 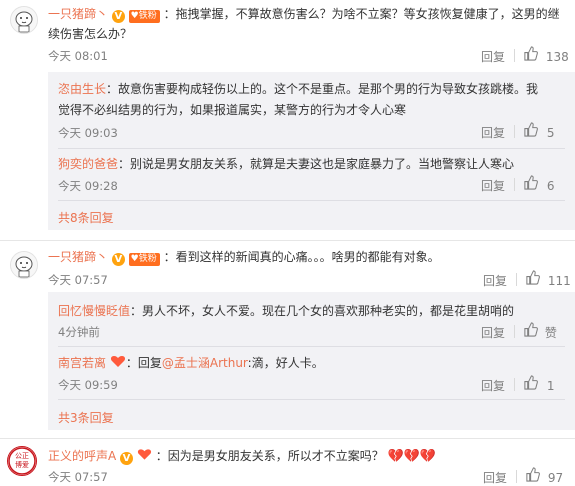 What do you see at coordinates (90, 34) in the screenshot?
I see `comment-text-line2: 续伤害怎么办？` at bounding box center [90, 34].